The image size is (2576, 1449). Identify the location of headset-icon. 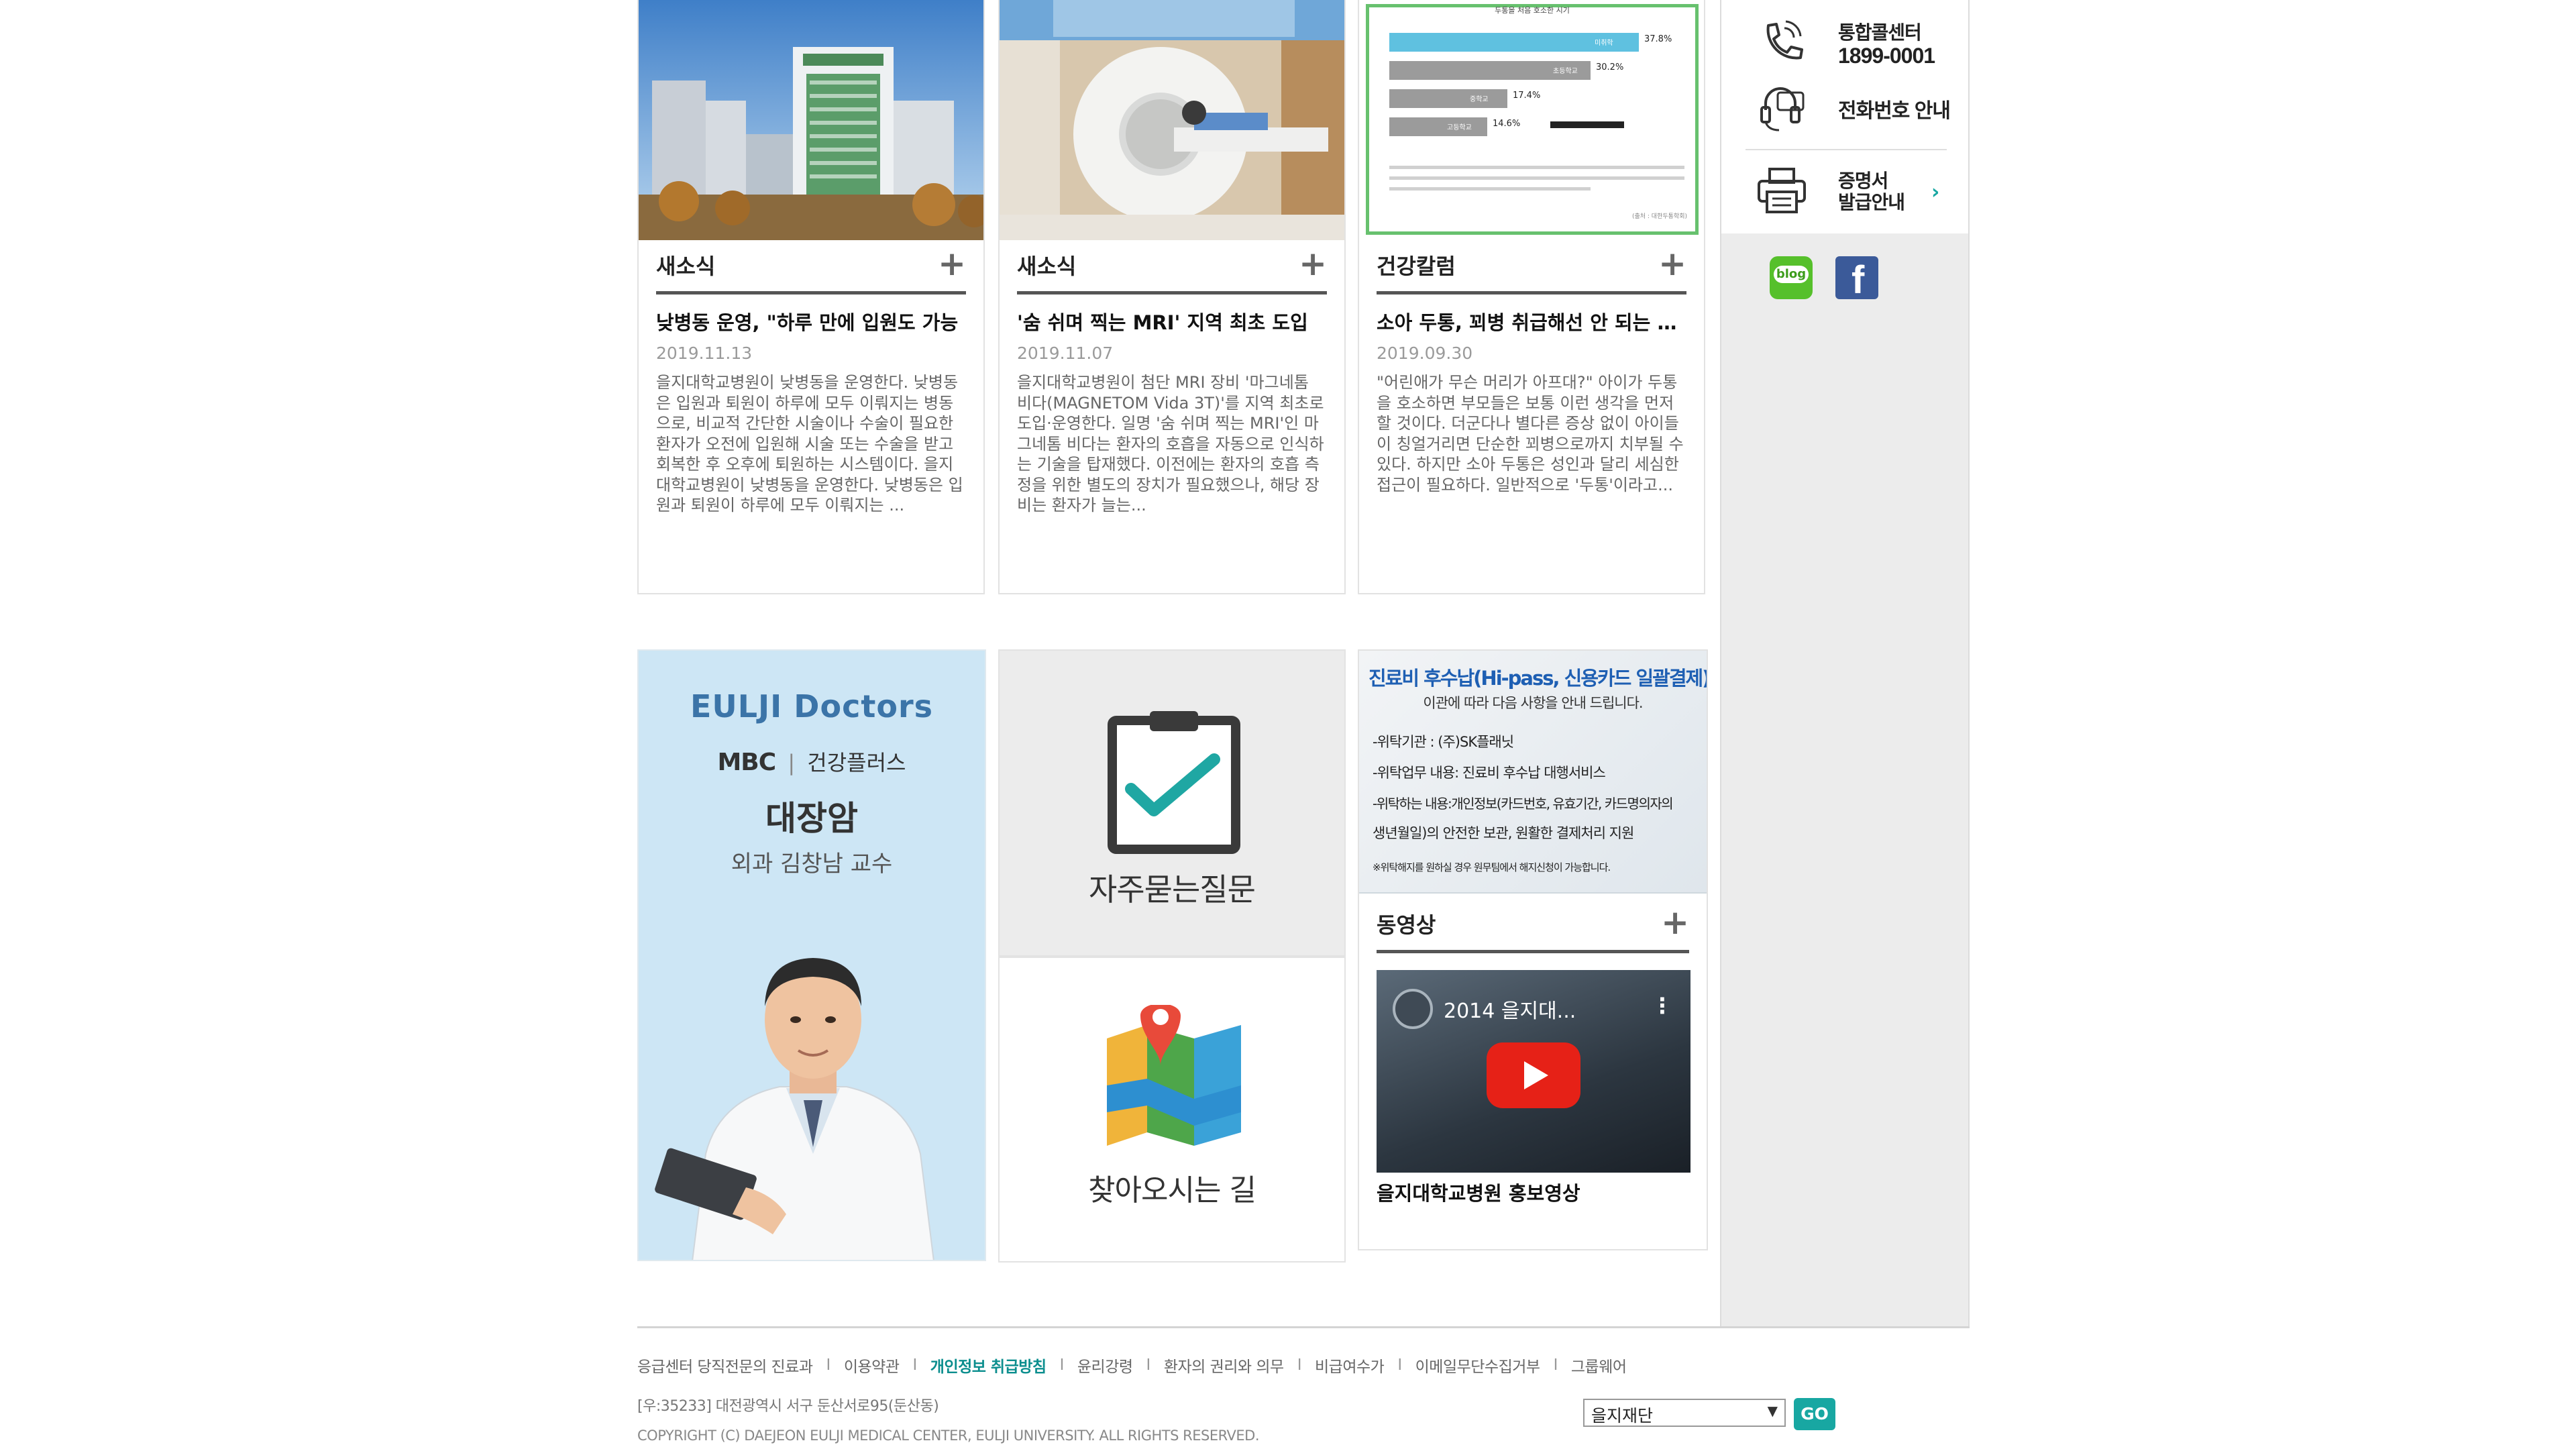
(1782, 108).